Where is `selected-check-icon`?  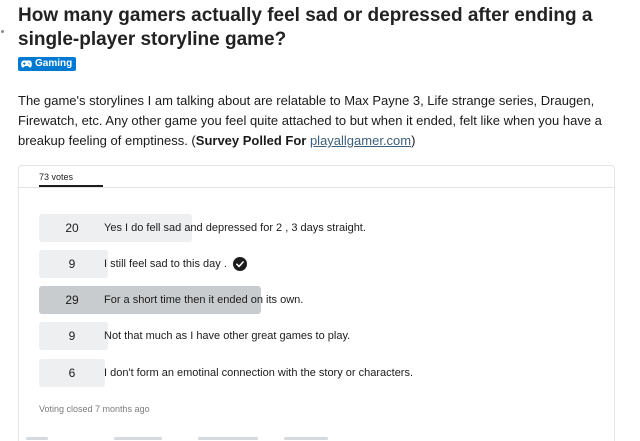
selected-check-icon is located at coordinates (239, 264).